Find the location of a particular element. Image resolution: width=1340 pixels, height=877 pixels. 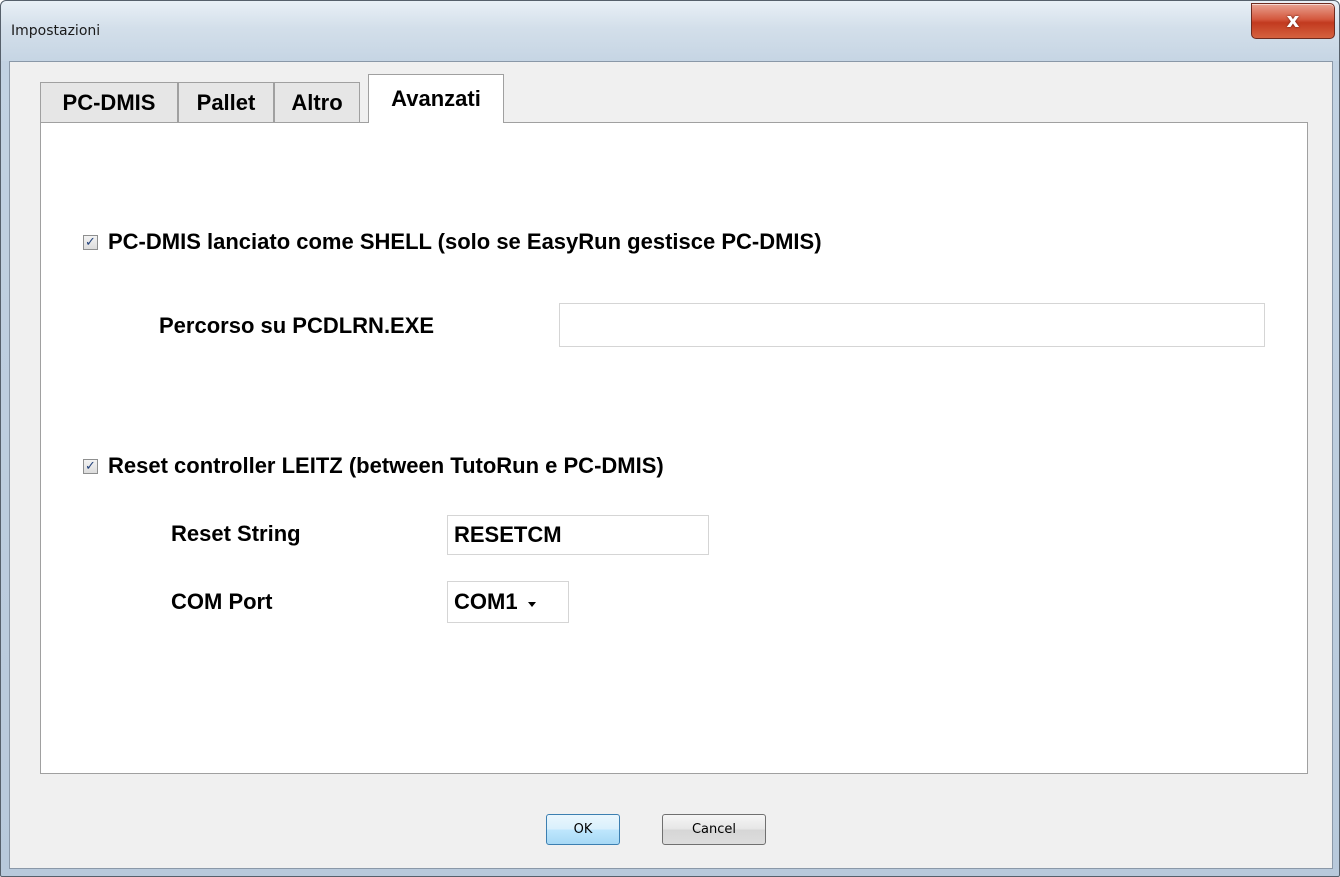

tab-altro: Altro is located at coordinates (317, 102).